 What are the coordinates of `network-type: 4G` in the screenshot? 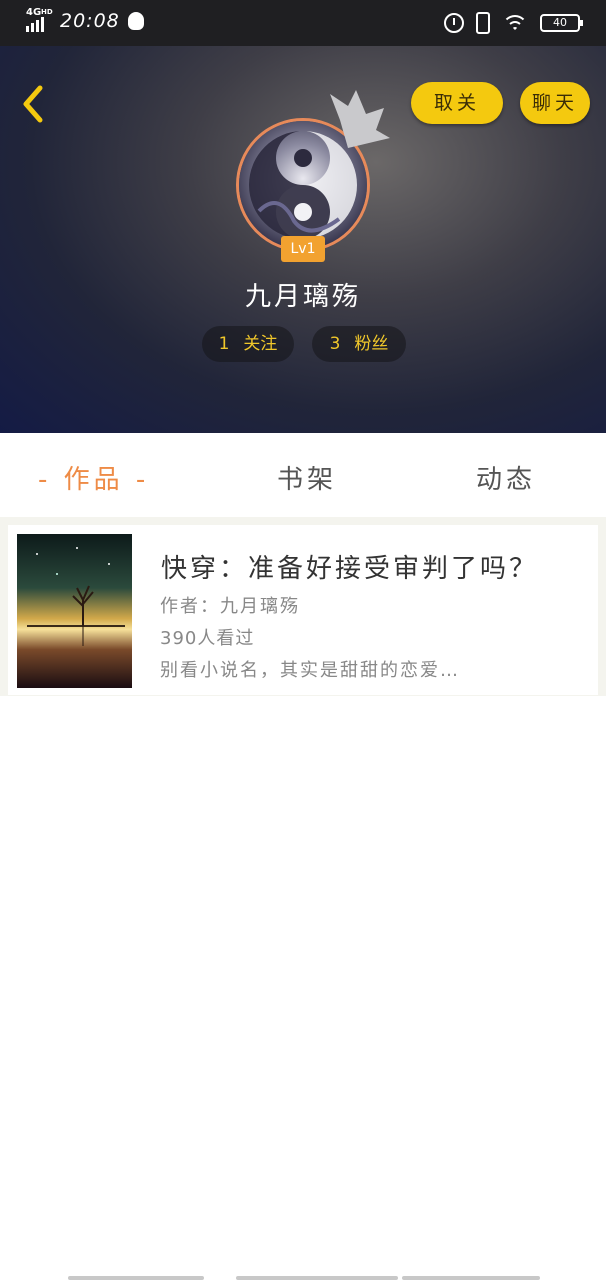 It's located at (34, 12).